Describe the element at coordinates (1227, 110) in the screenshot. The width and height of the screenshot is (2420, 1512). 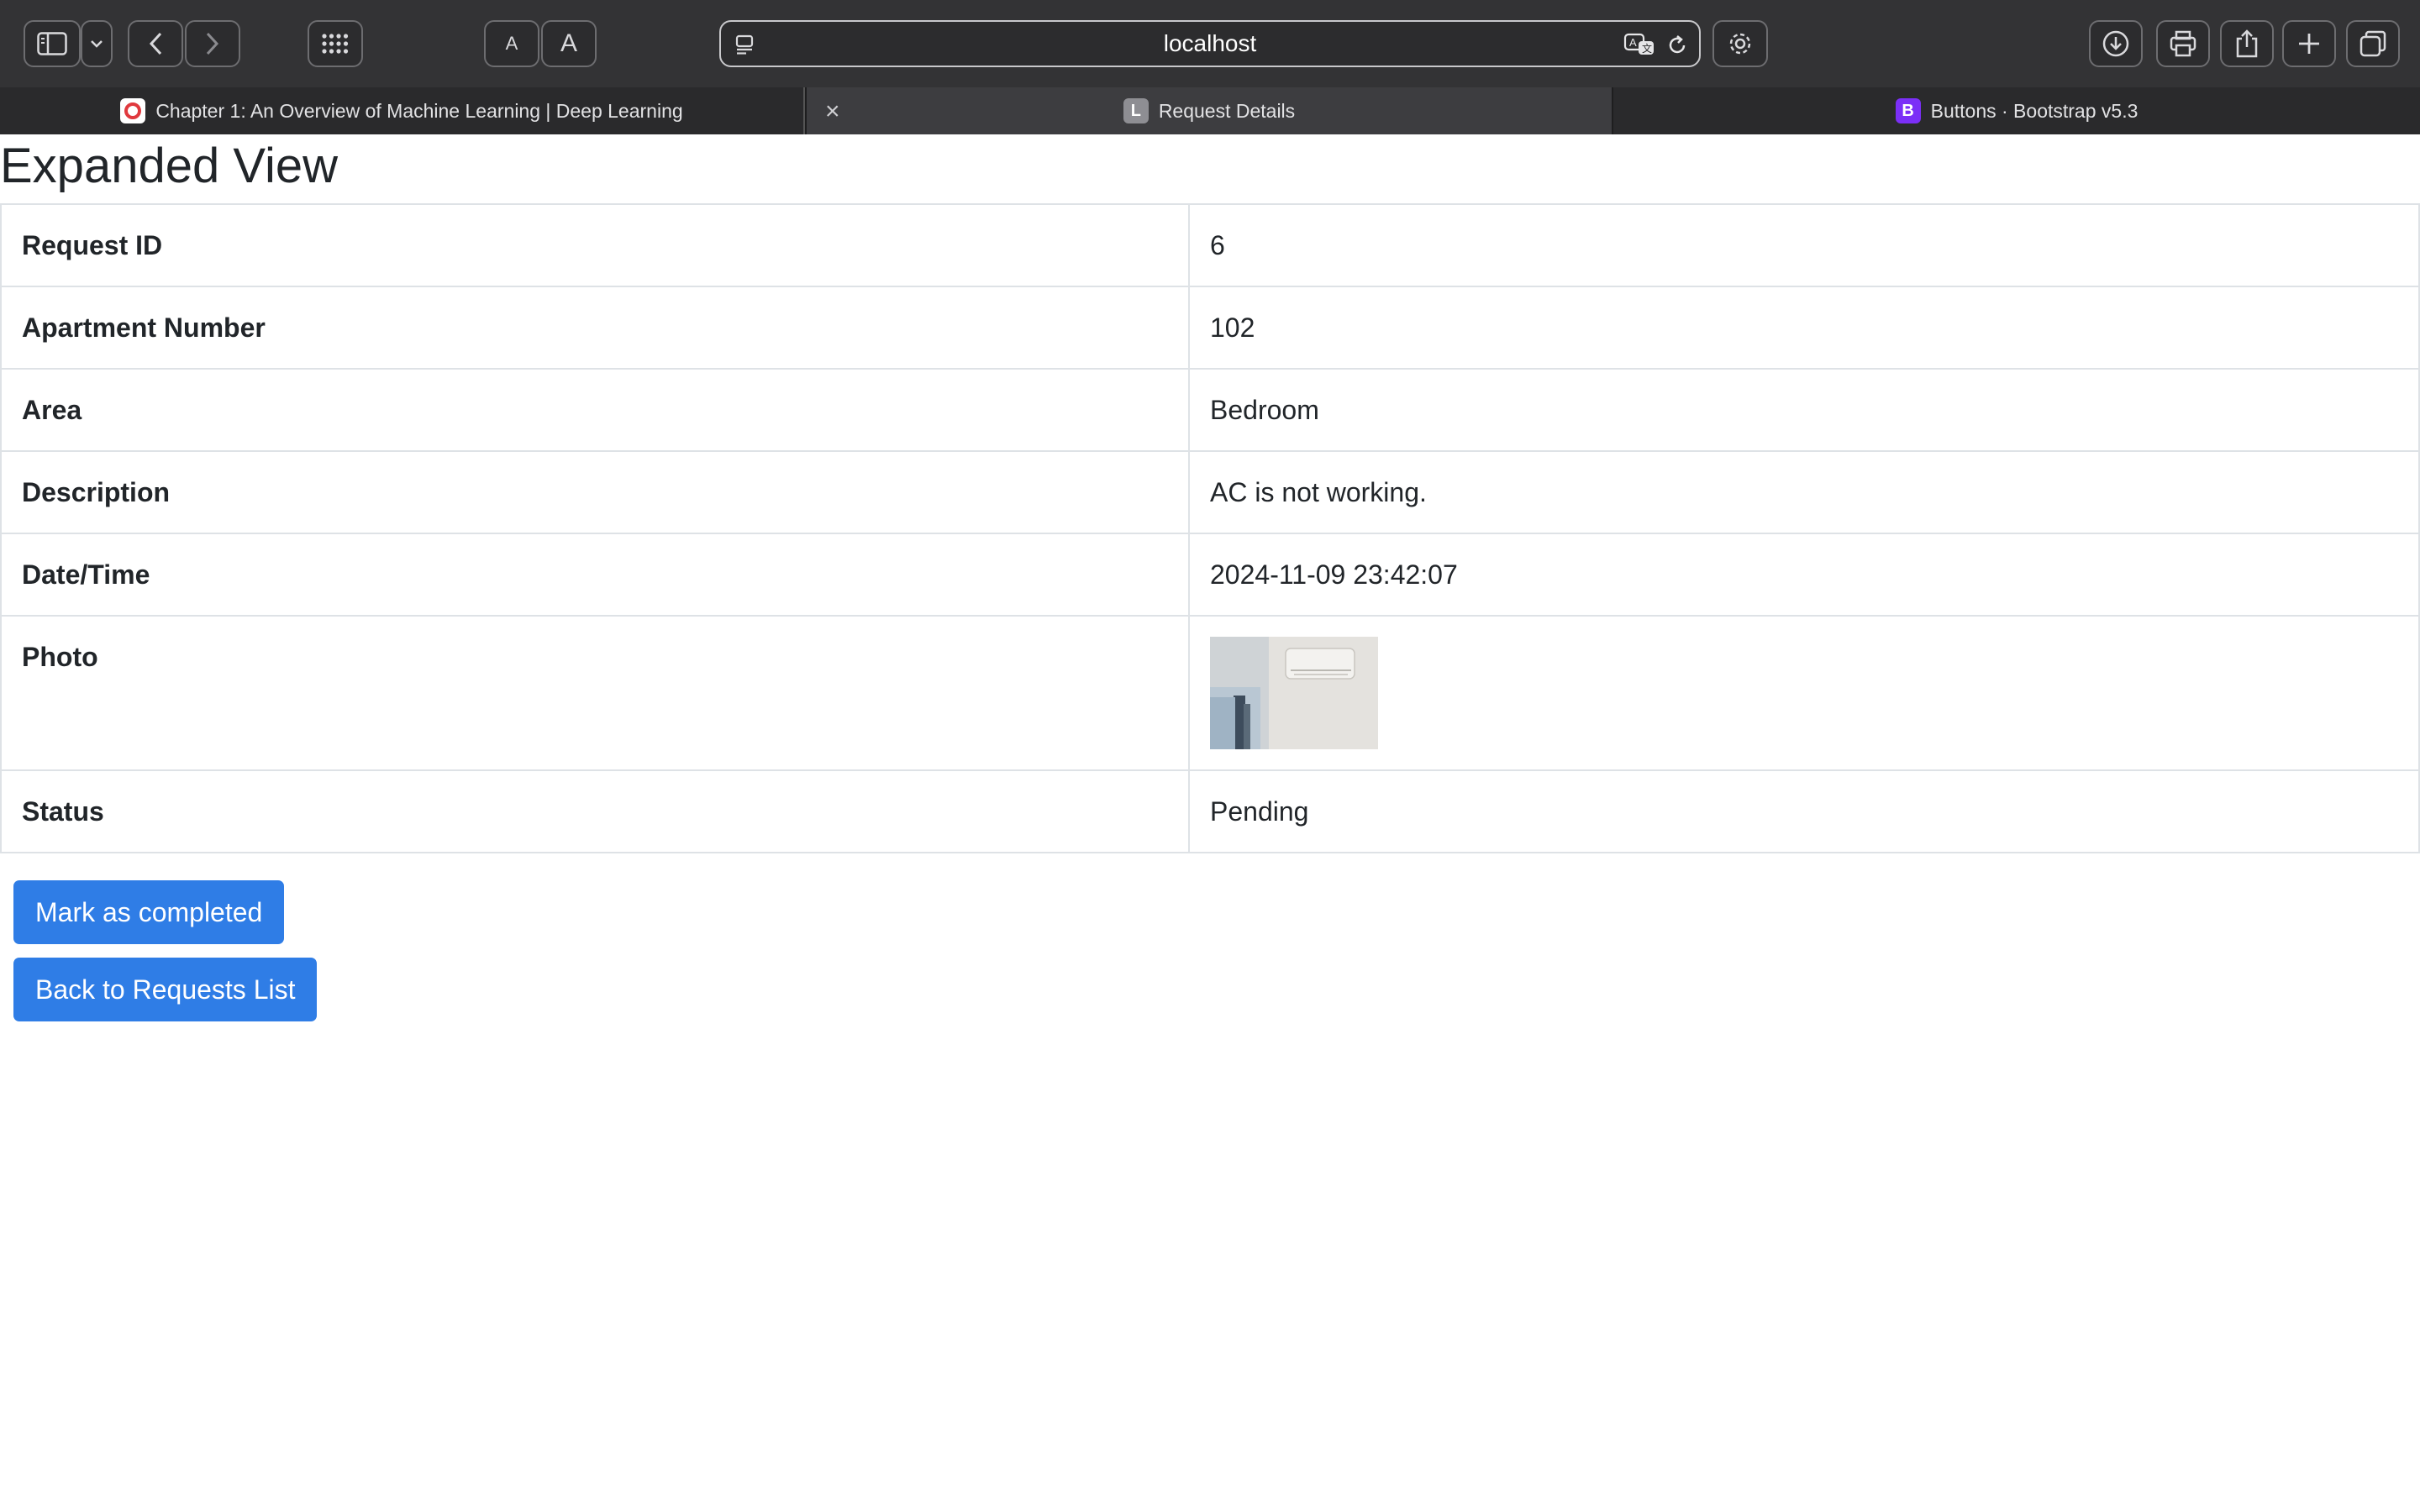
I see `tab-label: Request Details` at that location.